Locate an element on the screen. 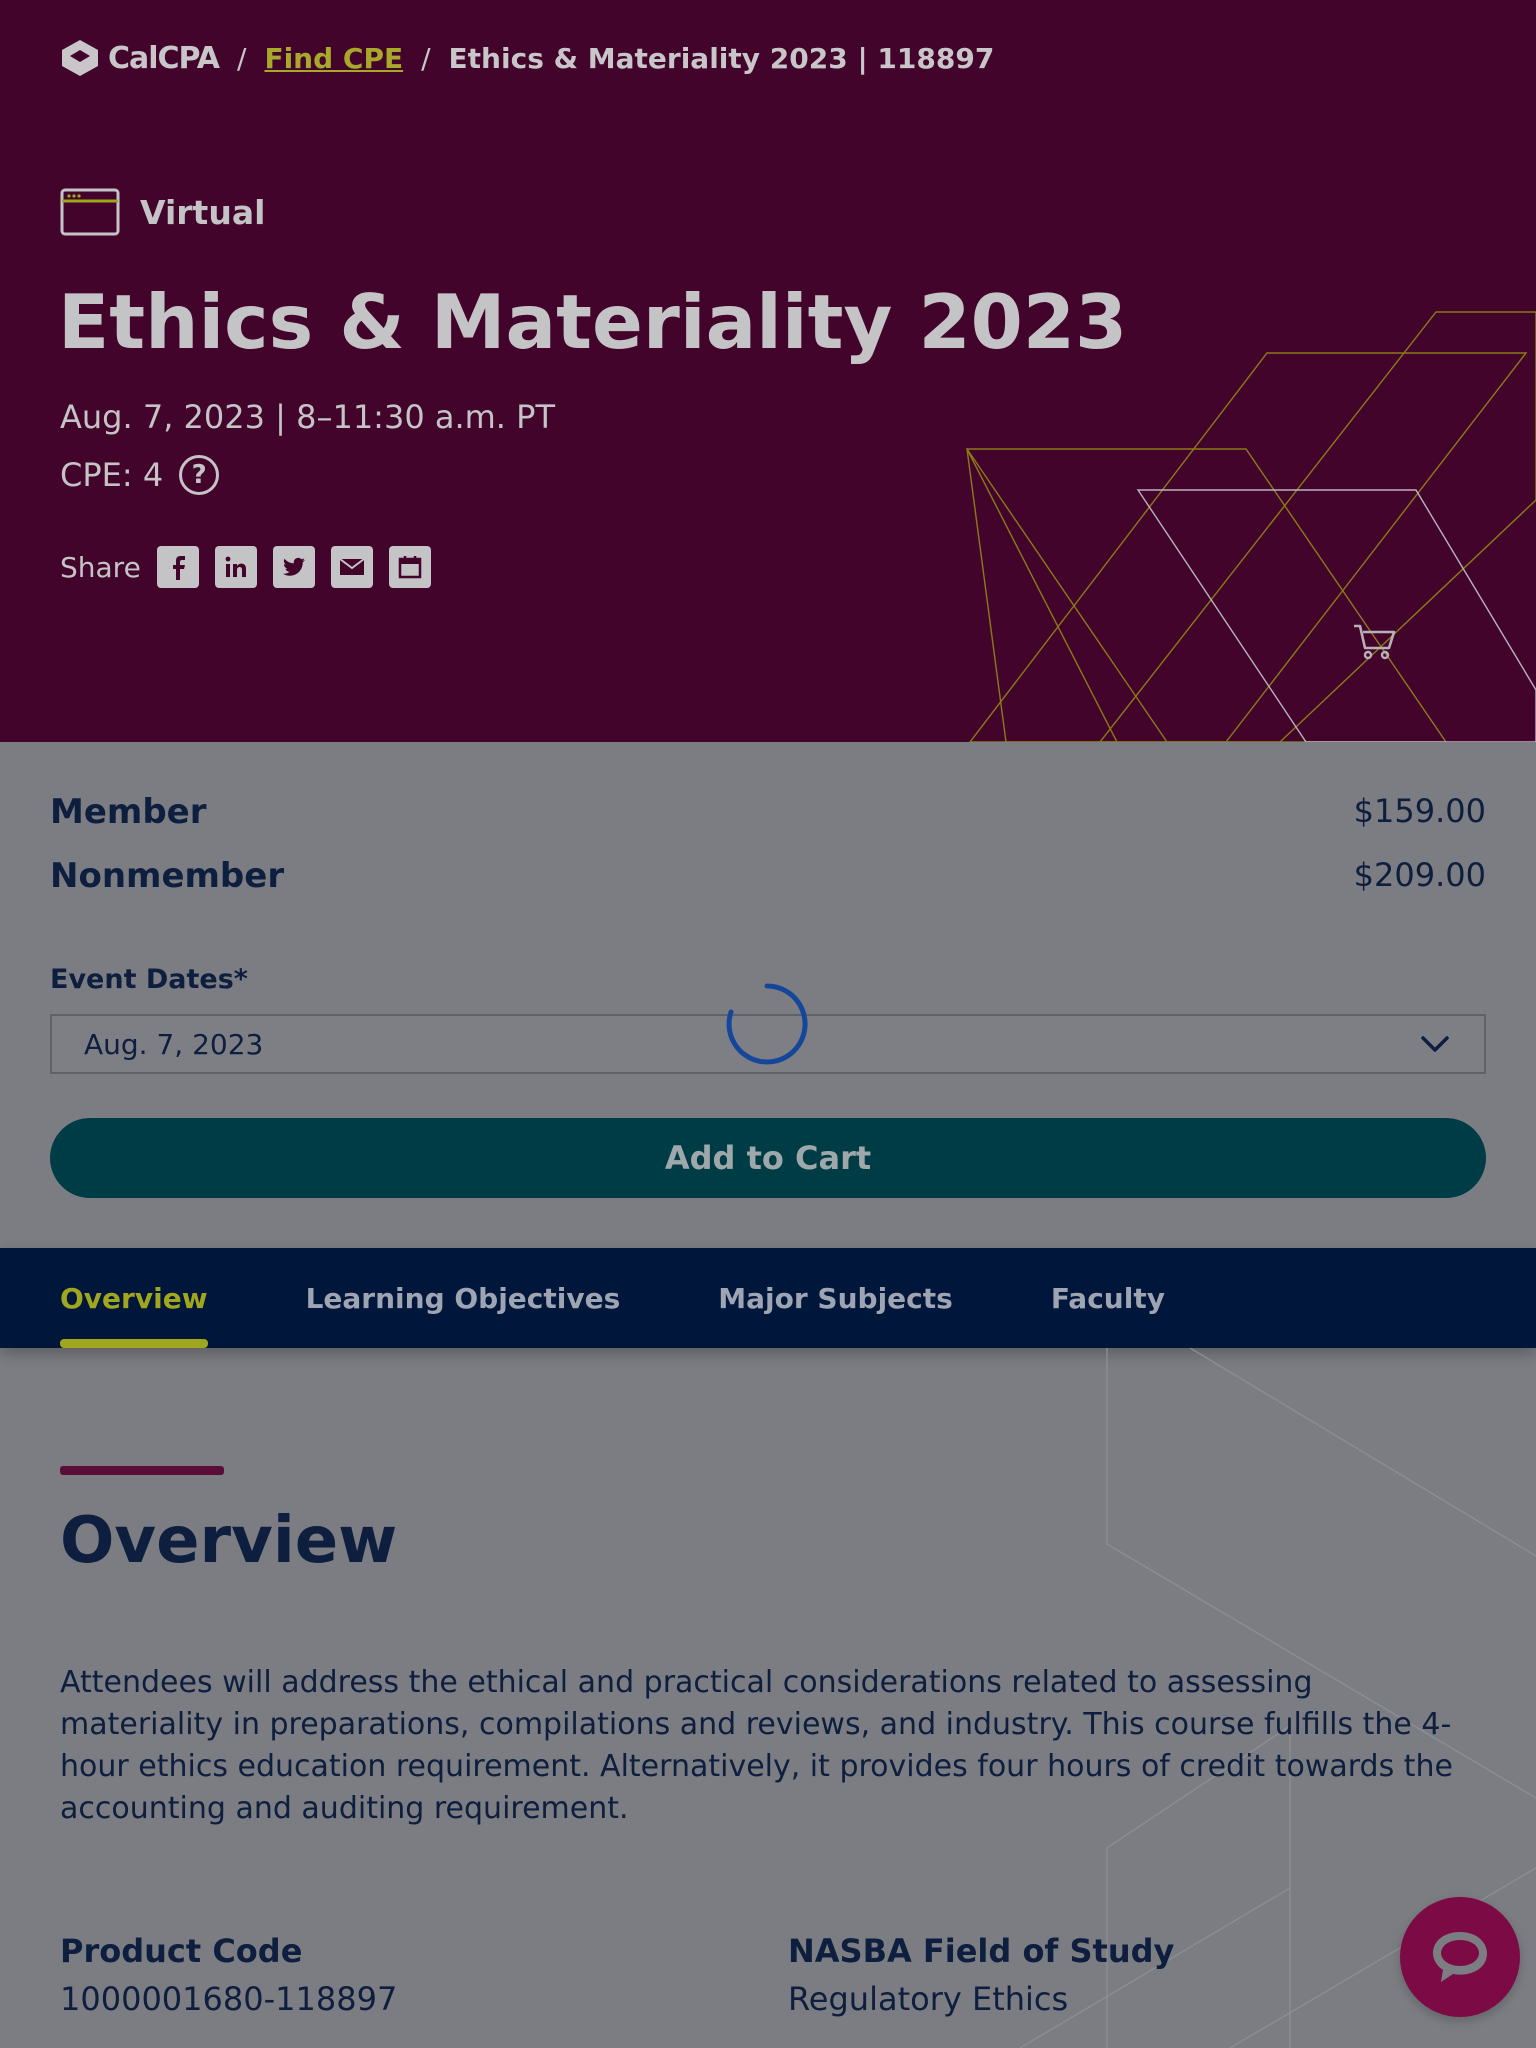  product-code-block: Product Code 1000001680-118897 is located at coordinates (228, 1975).